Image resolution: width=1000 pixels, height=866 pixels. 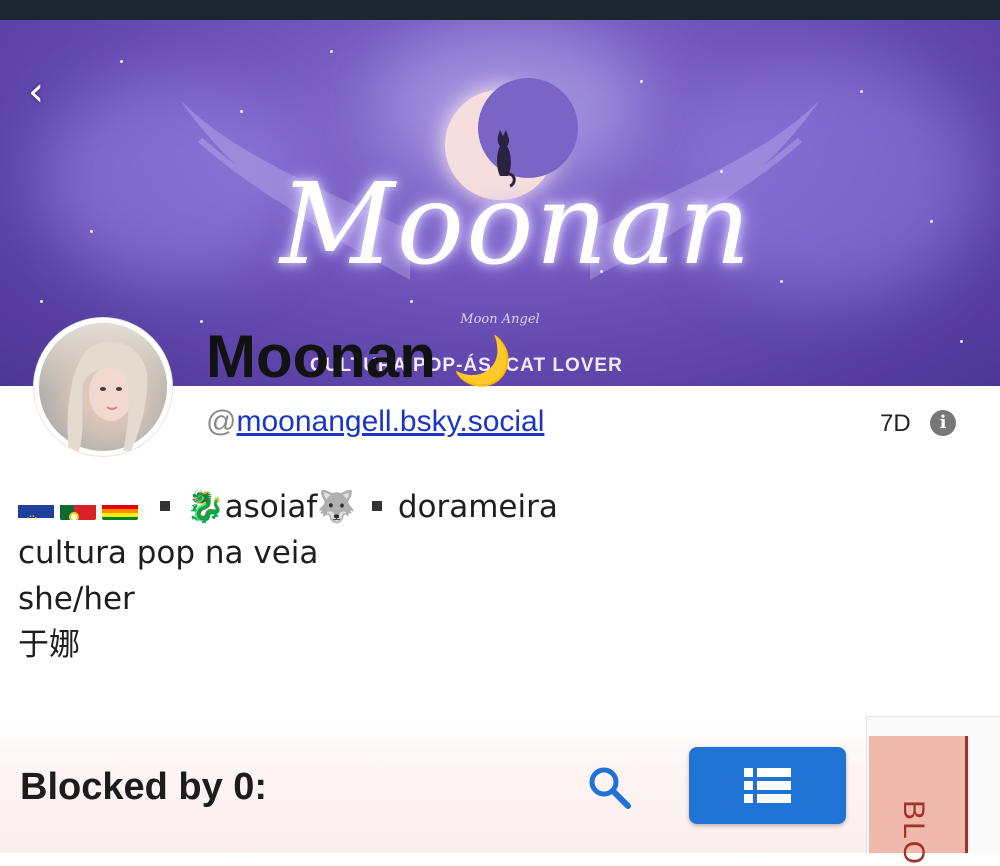 I want to click on portugal-flag-icon, so click(x=78, y=508).